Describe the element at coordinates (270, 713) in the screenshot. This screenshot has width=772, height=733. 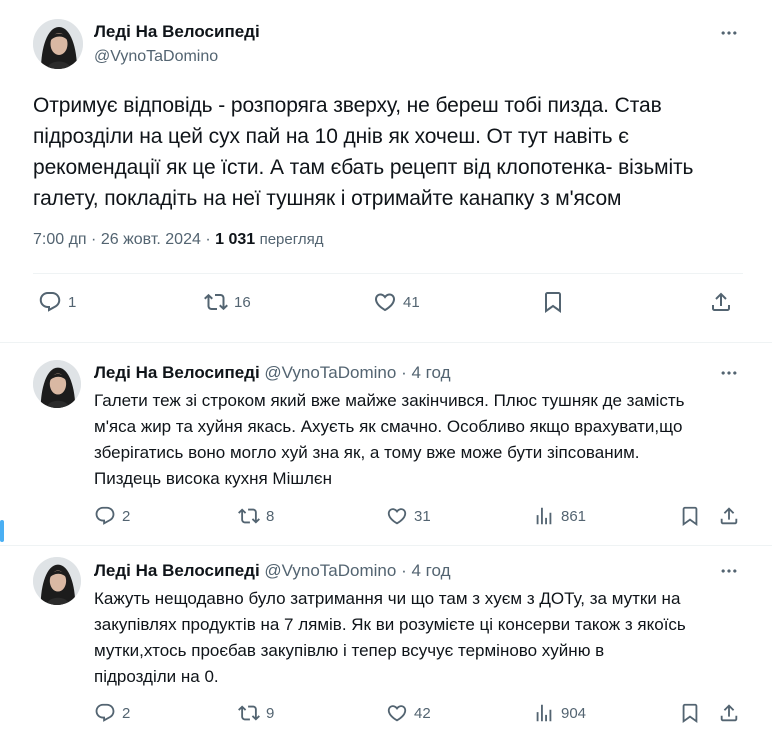
I see `repost-count: 9` at that location.